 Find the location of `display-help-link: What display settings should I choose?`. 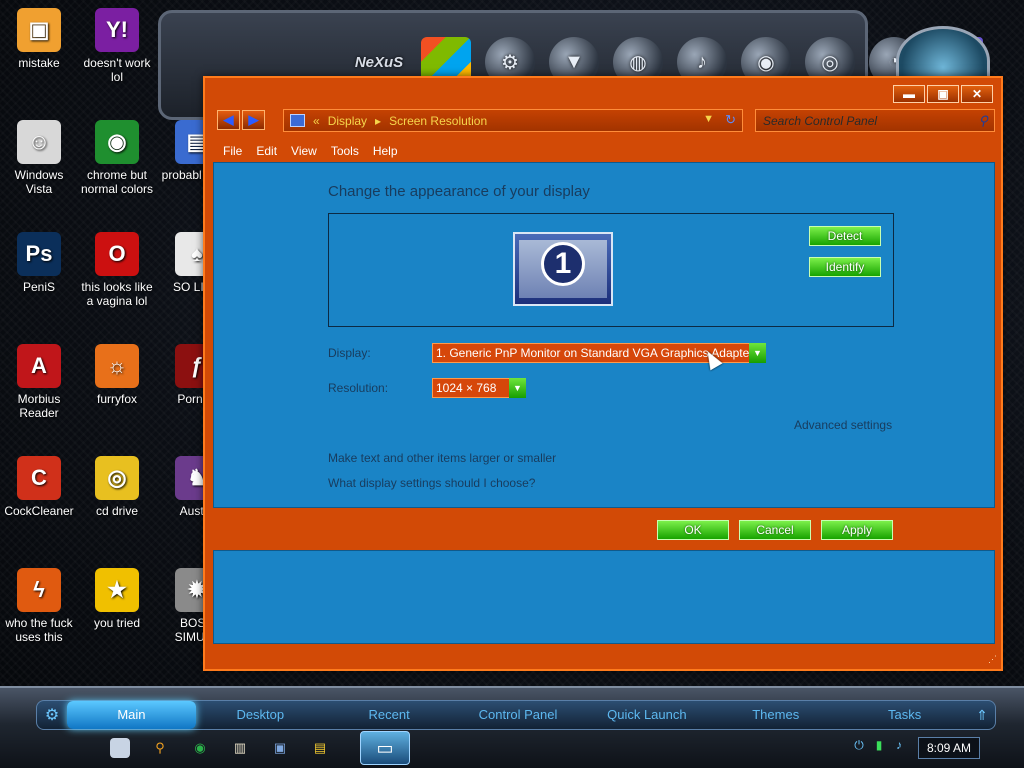

display-help-link: What display settings should I choose? is located at coordinates (431, 483).